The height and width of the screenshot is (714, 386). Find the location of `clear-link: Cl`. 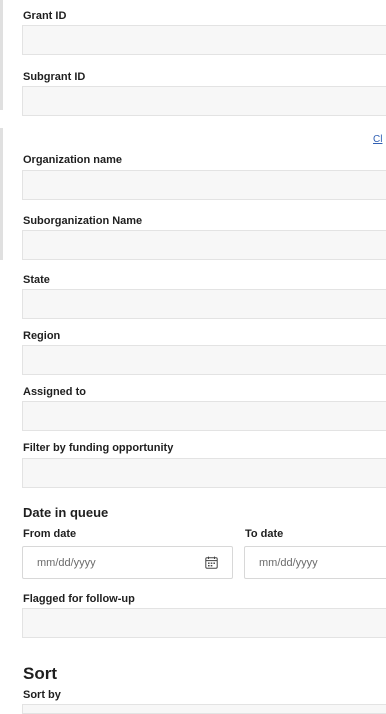

clear-link: Cl is located at coordinates (377, 139).